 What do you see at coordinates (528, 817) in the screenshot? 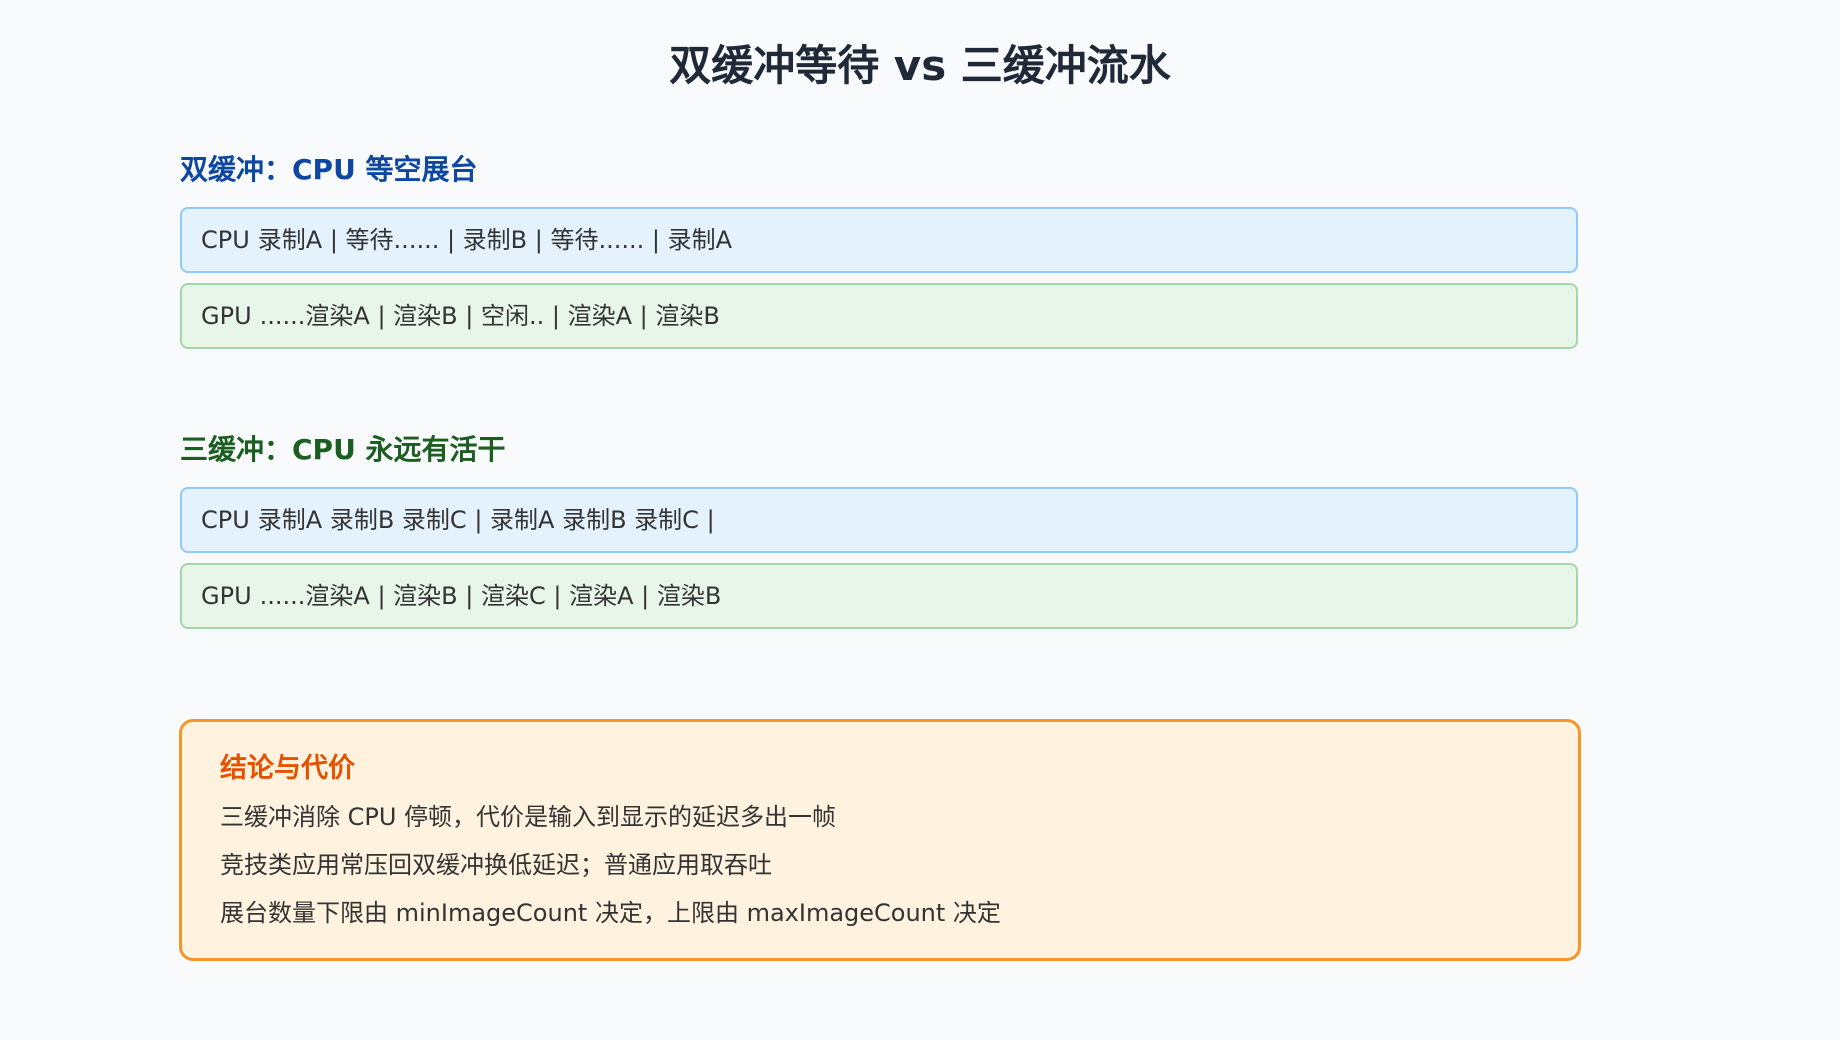
I see `conclusion-line: 三缓冲消除 CPU 停顿，代价是输入到显示的延迟多出一帧` at bounding box center [528, 817].